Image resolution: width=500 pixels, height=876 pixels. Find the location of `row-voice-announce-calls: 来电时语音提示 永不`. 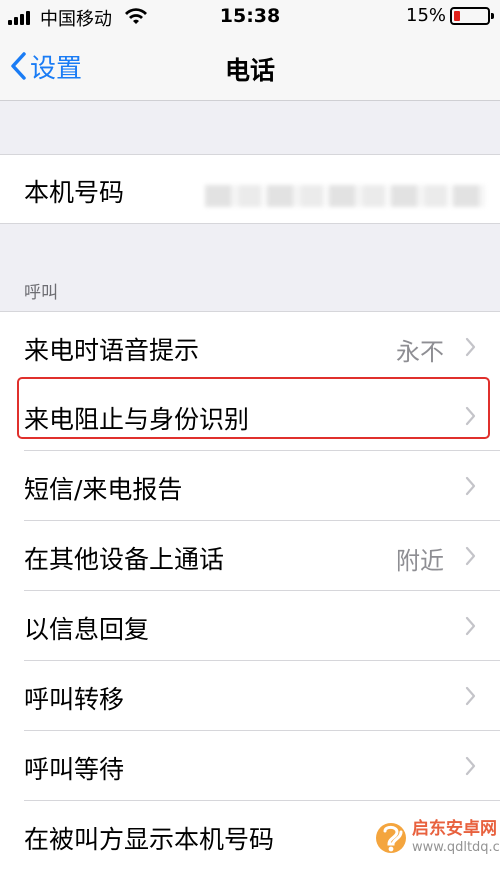

row-voice-announce-calls: 来电时语音提示 永不 is located at coordinates (250, 346).